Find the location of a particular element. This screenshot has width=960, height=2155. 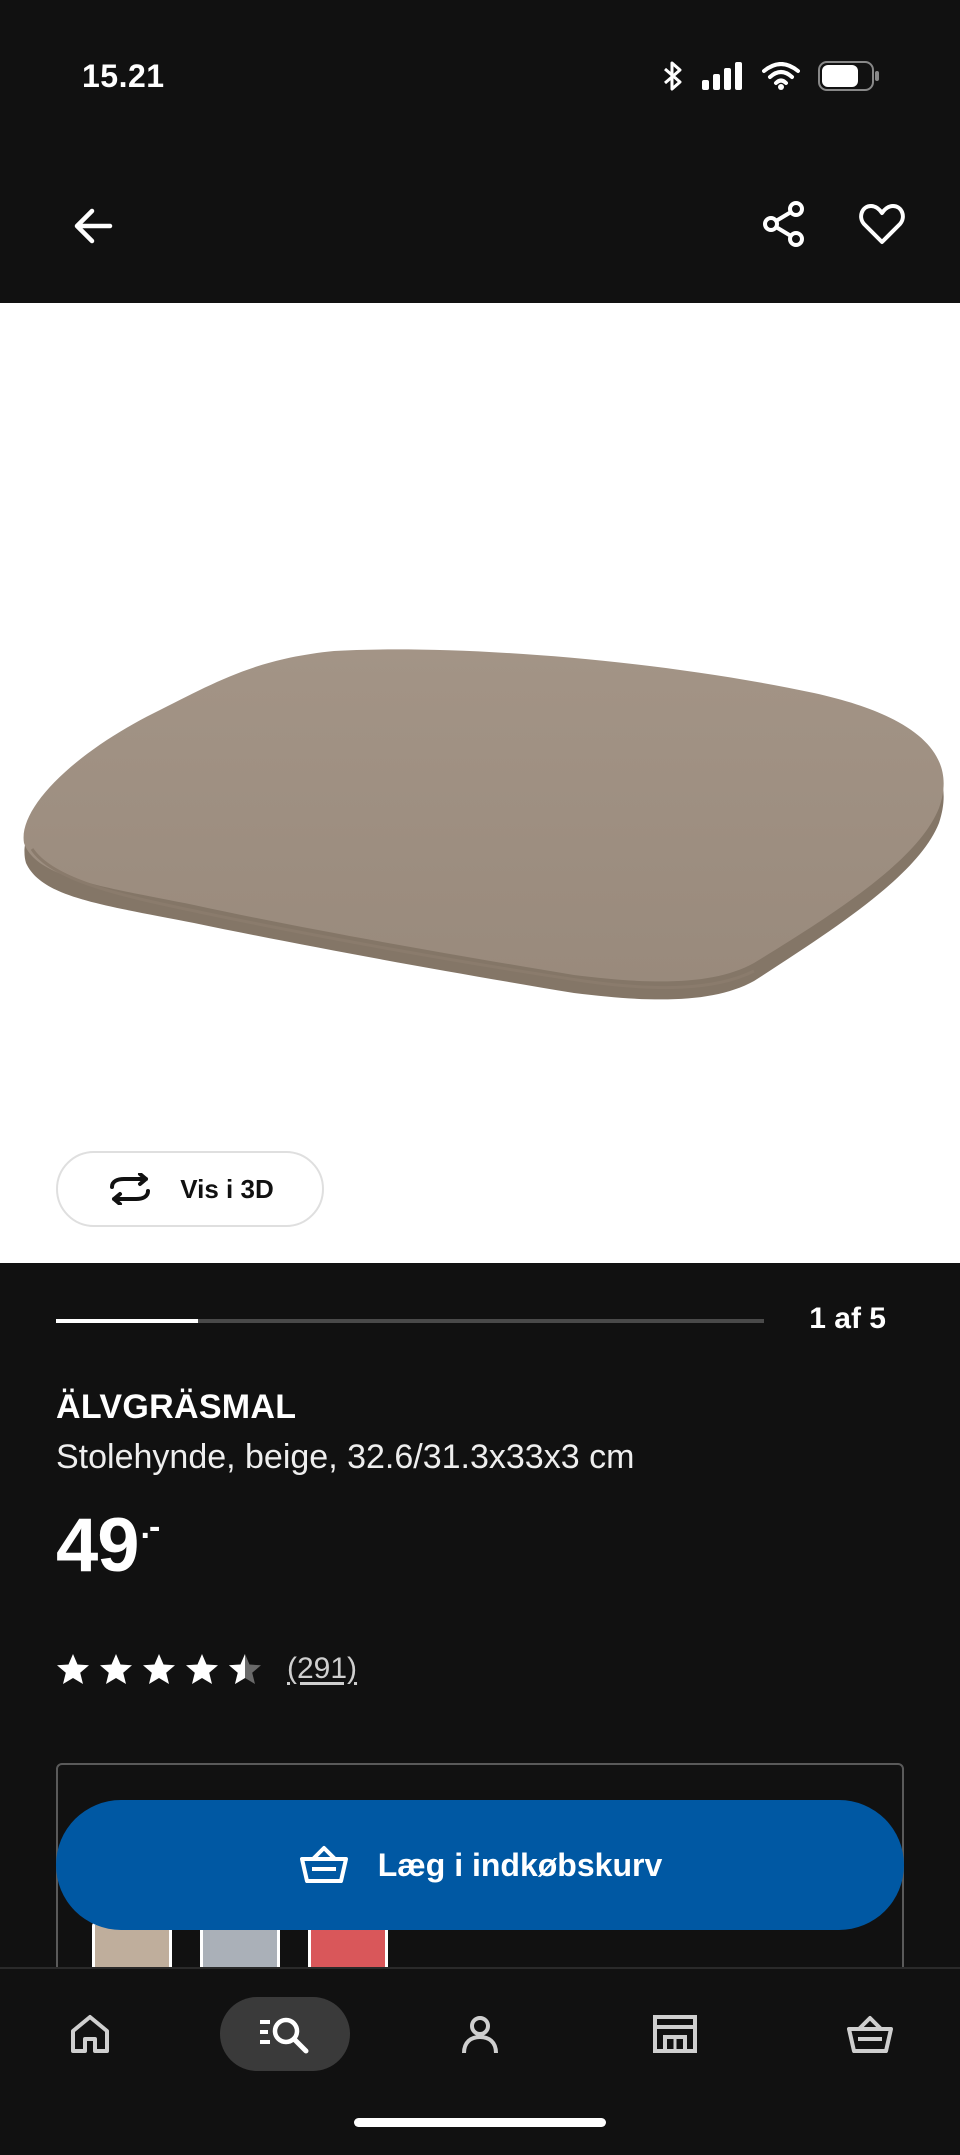

wifi-icon is located at coordinates (781, 76).